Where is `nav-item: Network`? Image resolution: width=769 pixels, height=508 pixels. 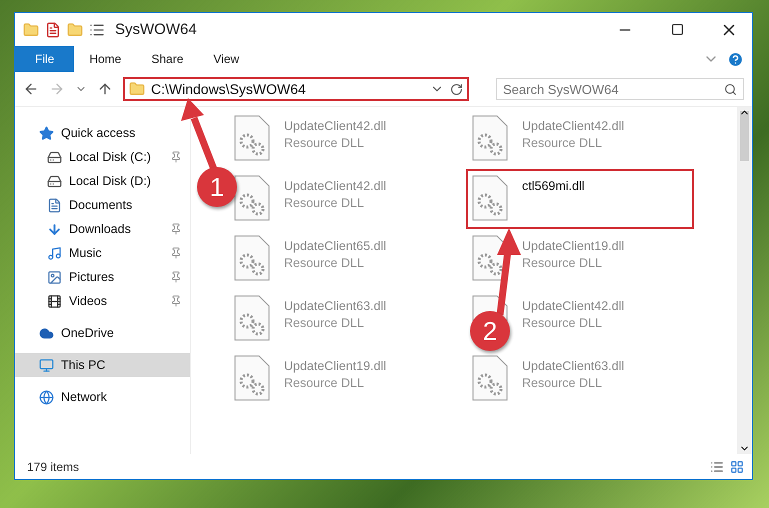 nav-item: Network is located at coordinates (102, 397).